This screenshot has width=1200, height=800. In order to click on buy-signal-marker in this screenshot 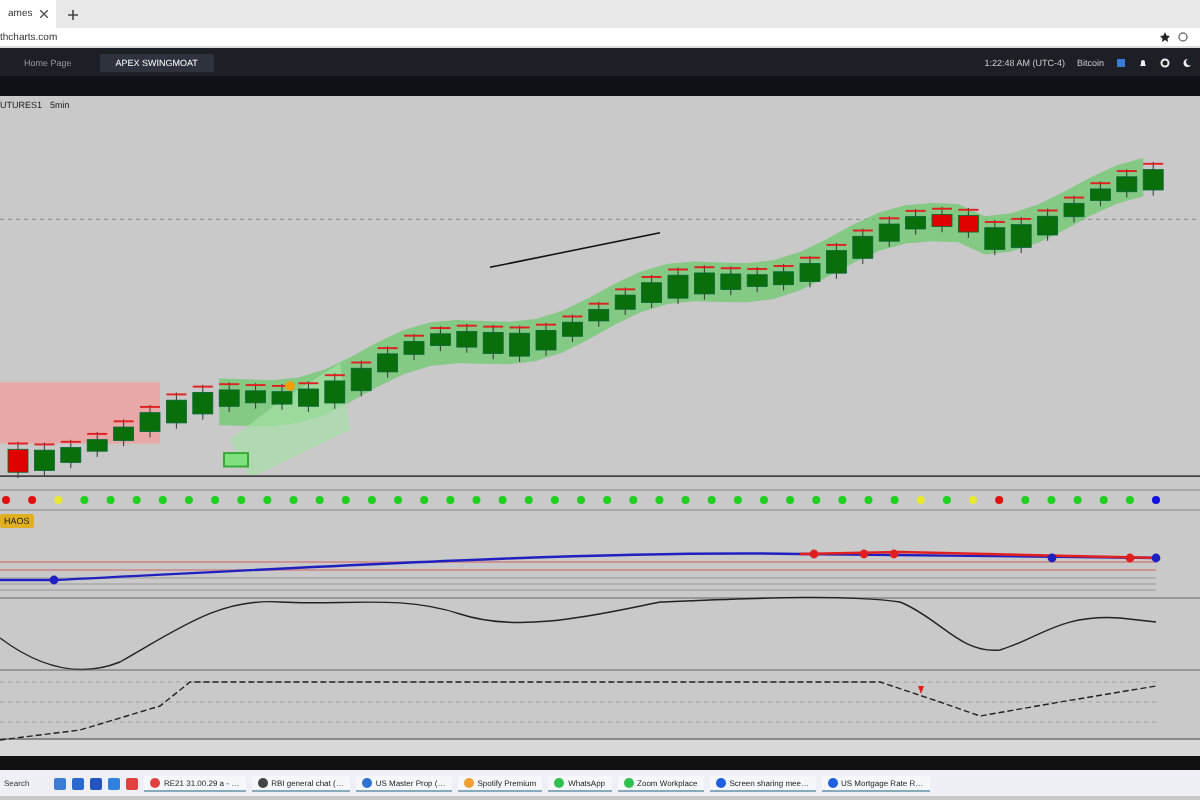, I will do `click(236, 460)`.